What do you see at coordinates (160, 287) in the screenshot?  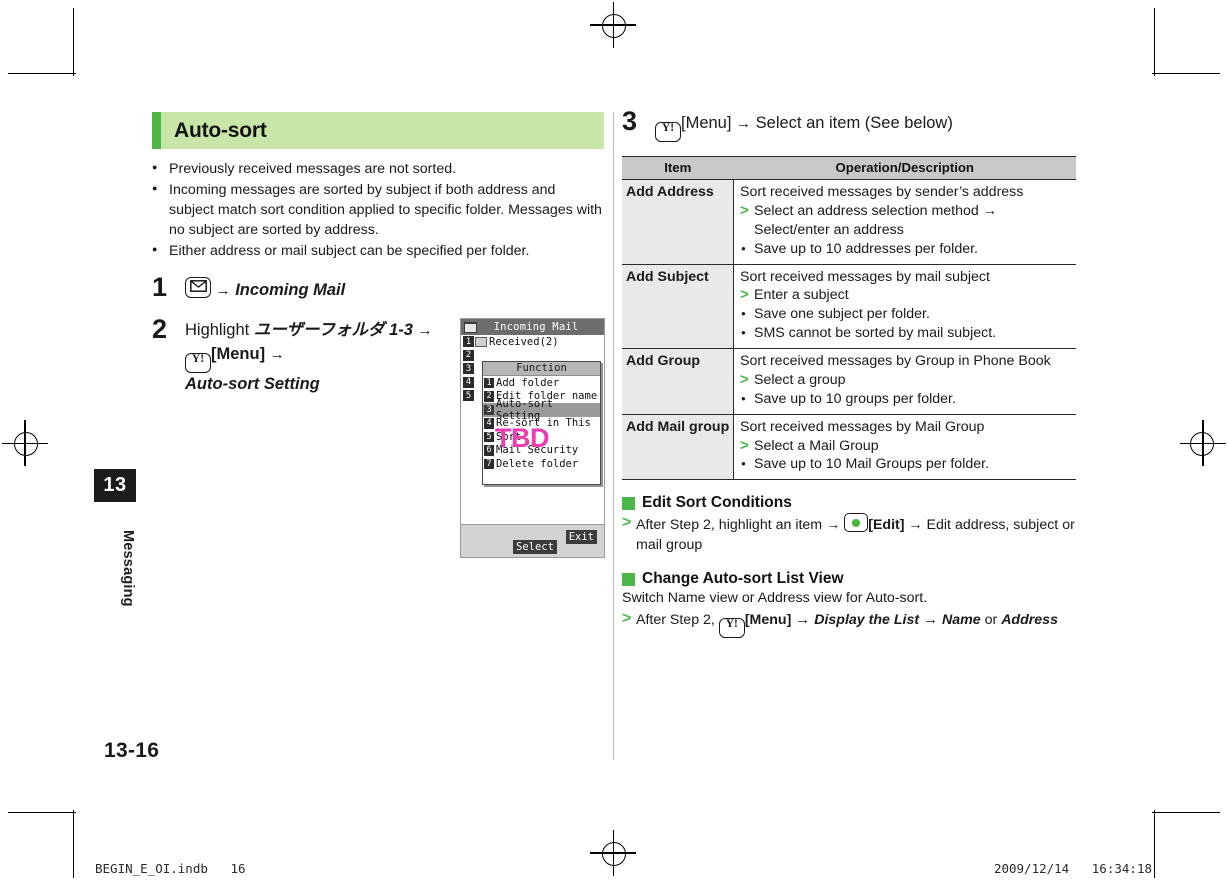 I see `step-number: 1` at bounding box center [160, 287].